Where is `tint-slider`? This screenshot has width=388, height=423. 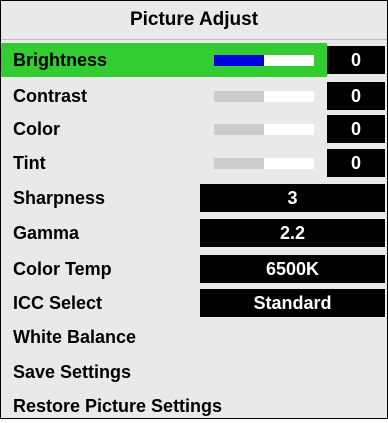 tint-slider is located at coordinates (264, 163).